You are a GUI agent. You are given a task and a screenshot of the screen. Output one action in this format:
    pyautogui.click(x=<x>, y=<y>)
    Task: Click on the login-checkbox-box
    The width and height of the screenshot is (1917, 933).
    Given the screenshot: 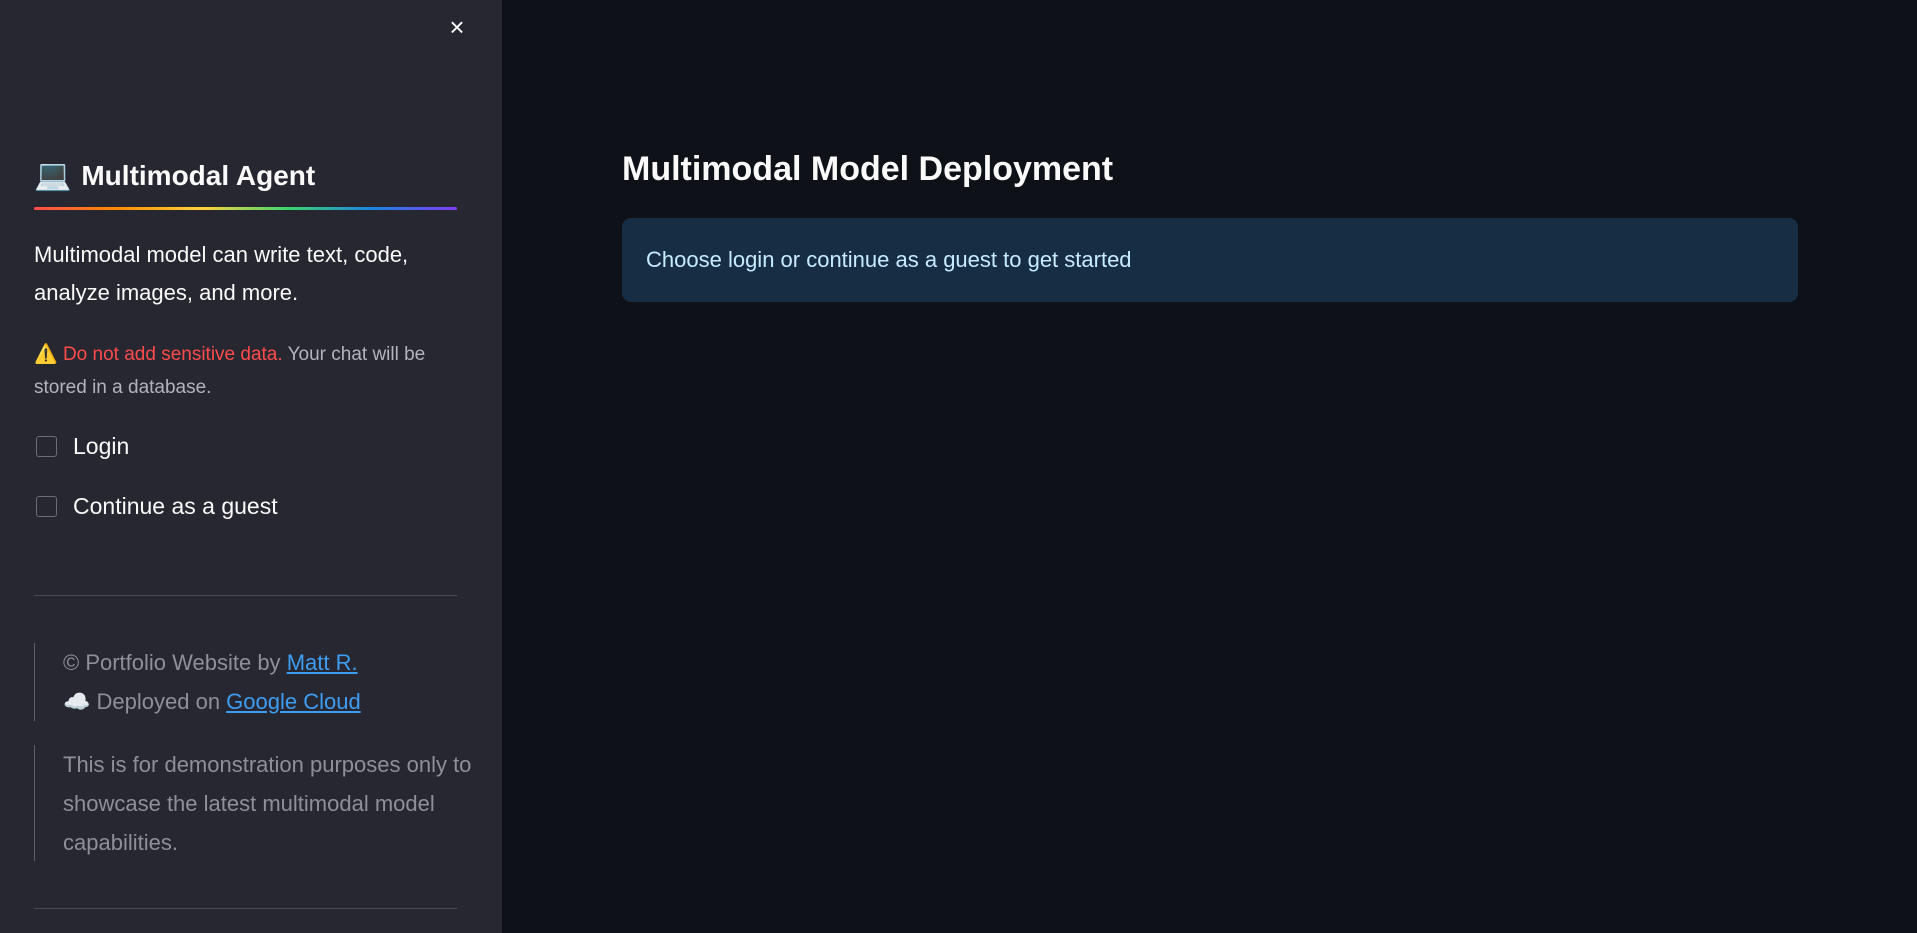 What is the action you would take?
    pyautogui.click(x=46, y=446)
    